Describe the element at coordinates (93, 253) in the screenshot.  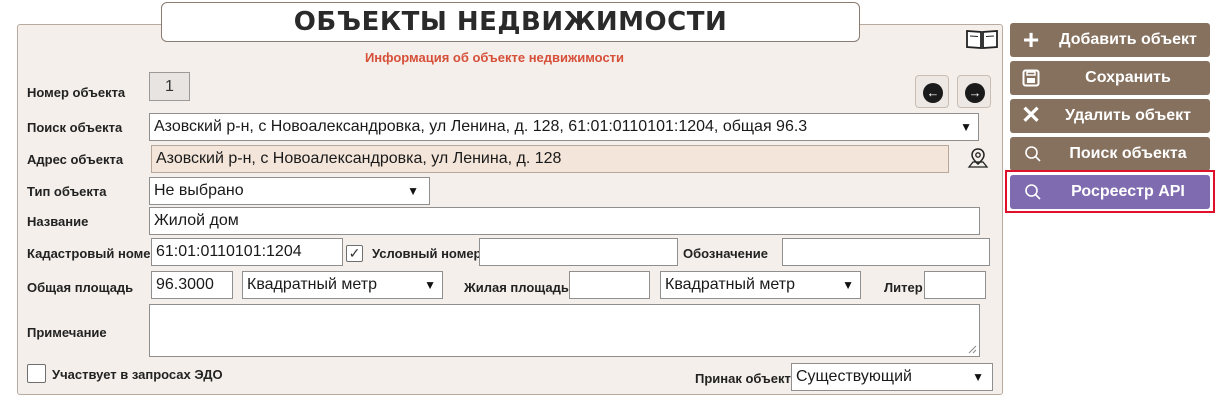
I see `cadastral-label: Кадастровый номер` at that location.